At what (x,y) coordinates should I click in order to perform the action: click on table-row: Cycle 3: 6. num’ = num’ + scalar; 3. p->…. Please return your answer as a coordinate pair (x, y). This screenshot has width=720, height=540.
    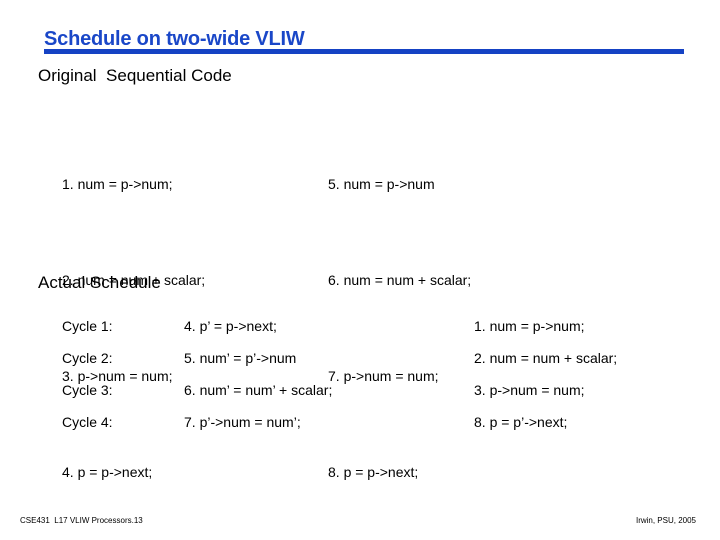
    Looking at the image, I should click on (373, 390).